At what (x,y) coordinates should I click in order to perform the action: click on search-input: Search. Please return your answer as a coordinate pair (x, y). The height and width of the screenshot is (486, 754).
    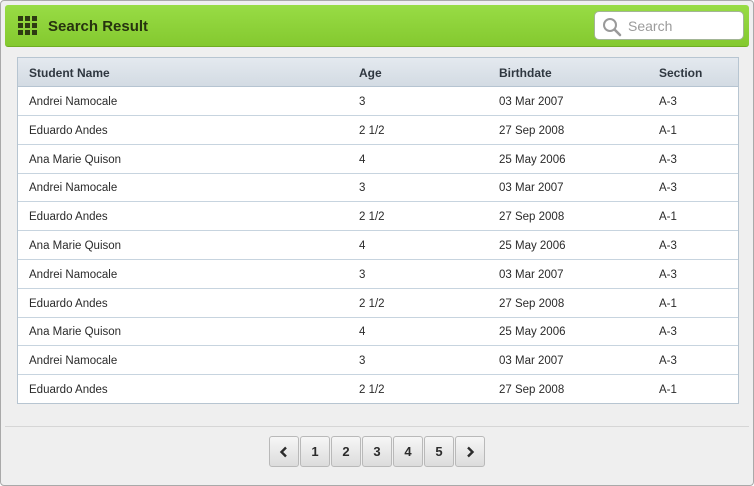
    Looking at the image, I should click on (669, 25).